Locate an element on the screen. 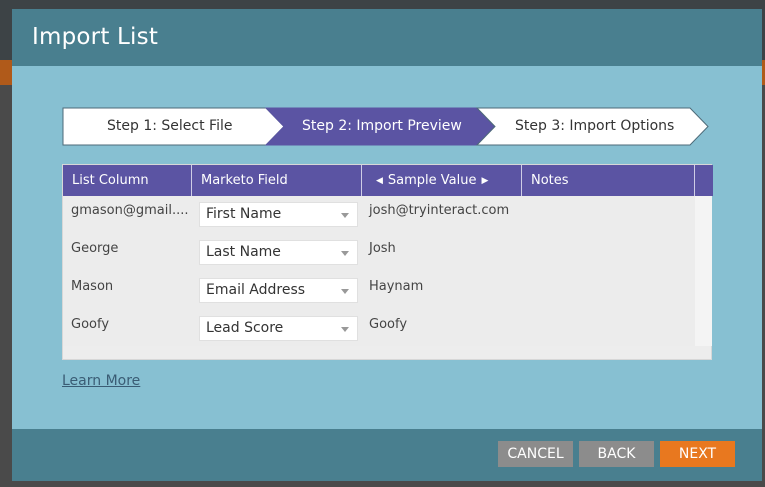 The height and width of the screenshot is (487, 765). table-row: George Last Name Josh is located at coordinates (379, 253).